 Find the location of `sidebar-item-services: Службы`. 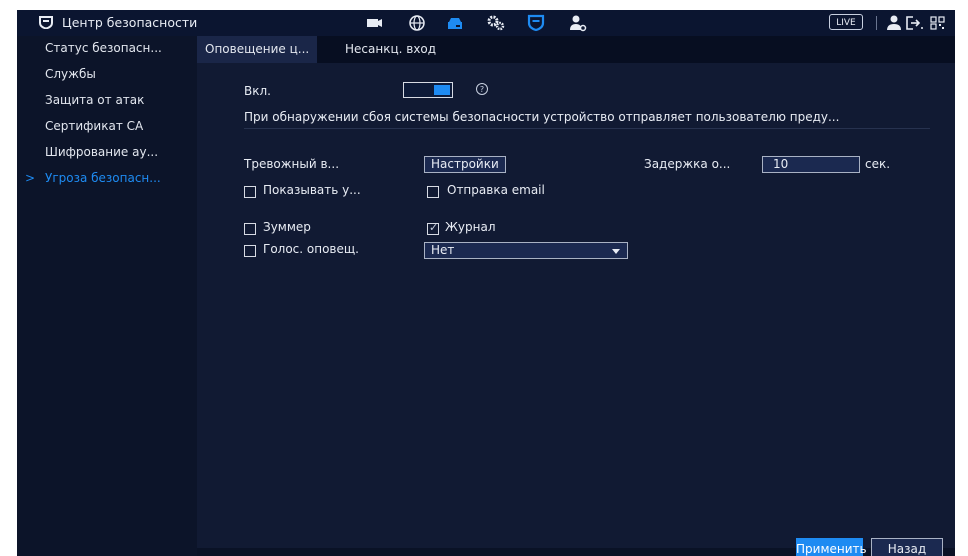

sidebar-item-services: Службы is located at coordinates (107, 75).